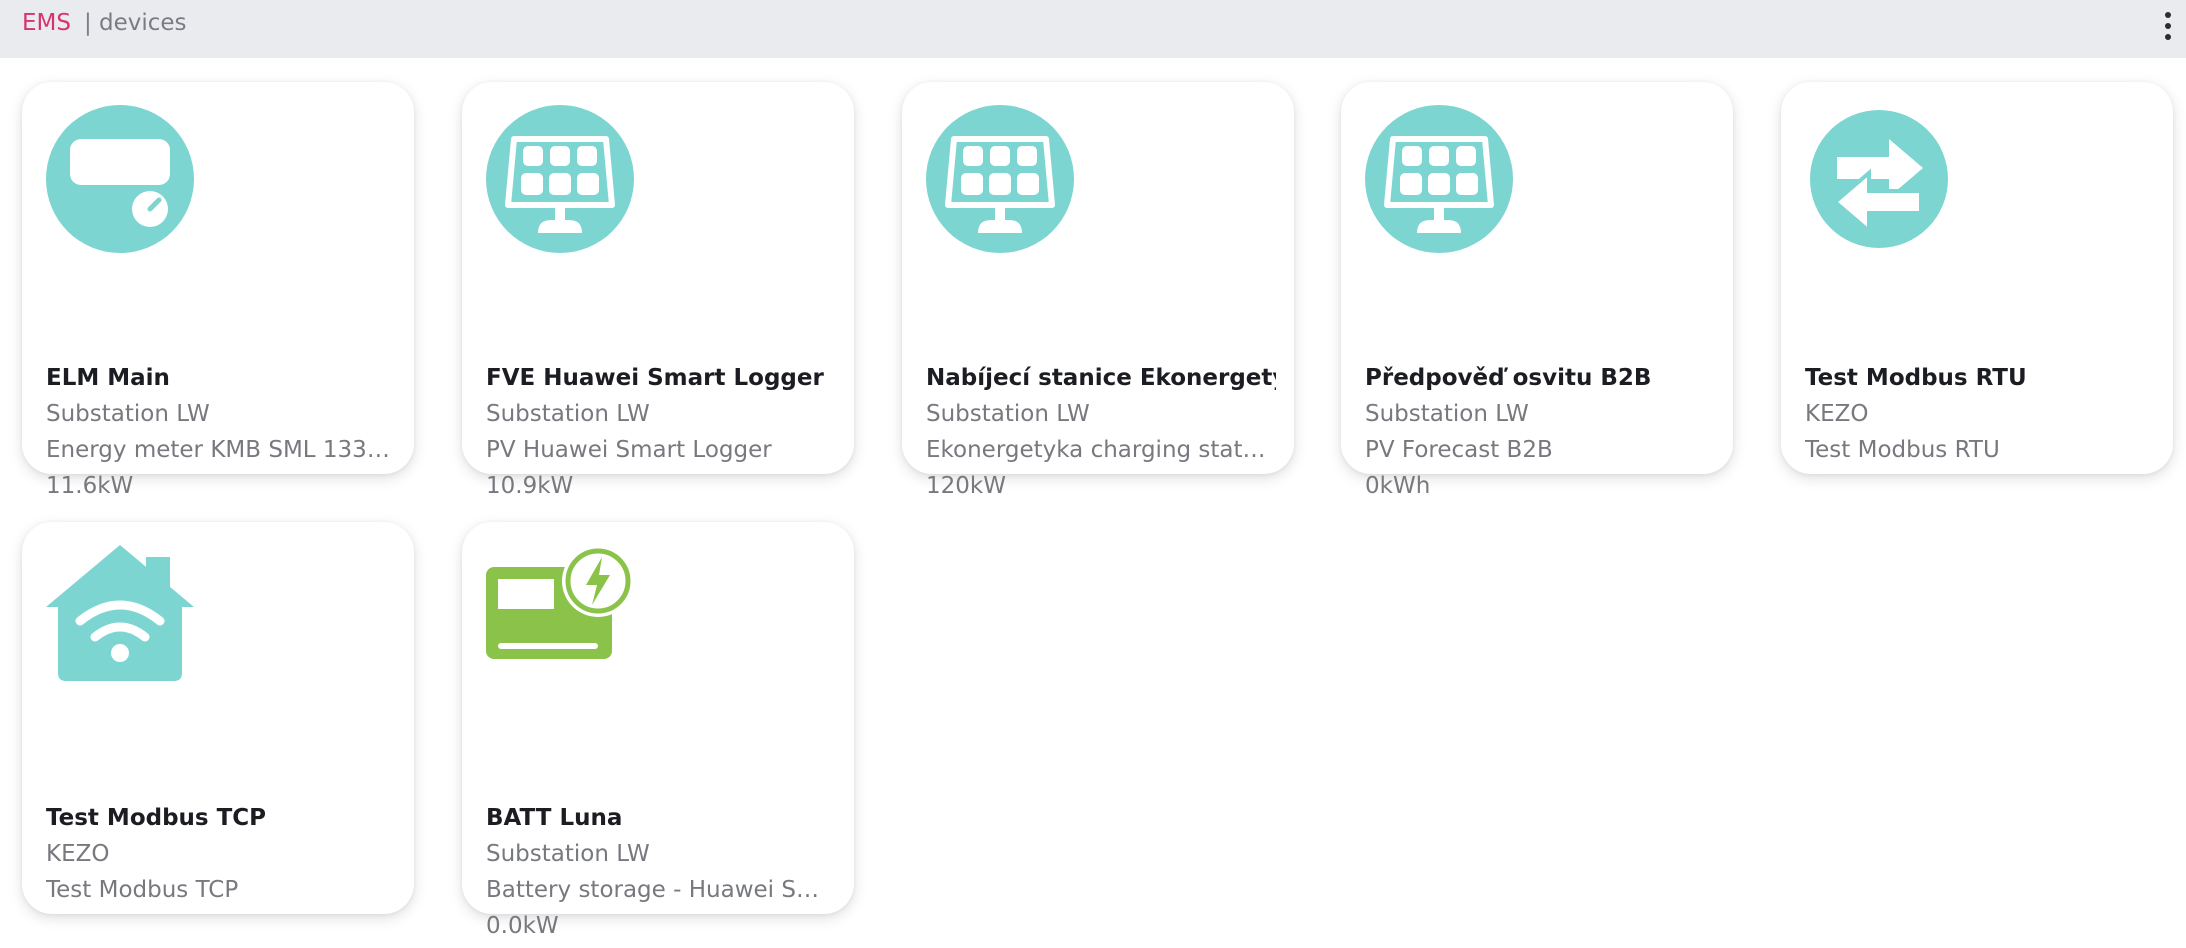 This screenshot has height=948, width=2186. Describe the element at coordinates (156, 818) in the screenshot. I see `device-name: Test Modbus TCP` at that location.